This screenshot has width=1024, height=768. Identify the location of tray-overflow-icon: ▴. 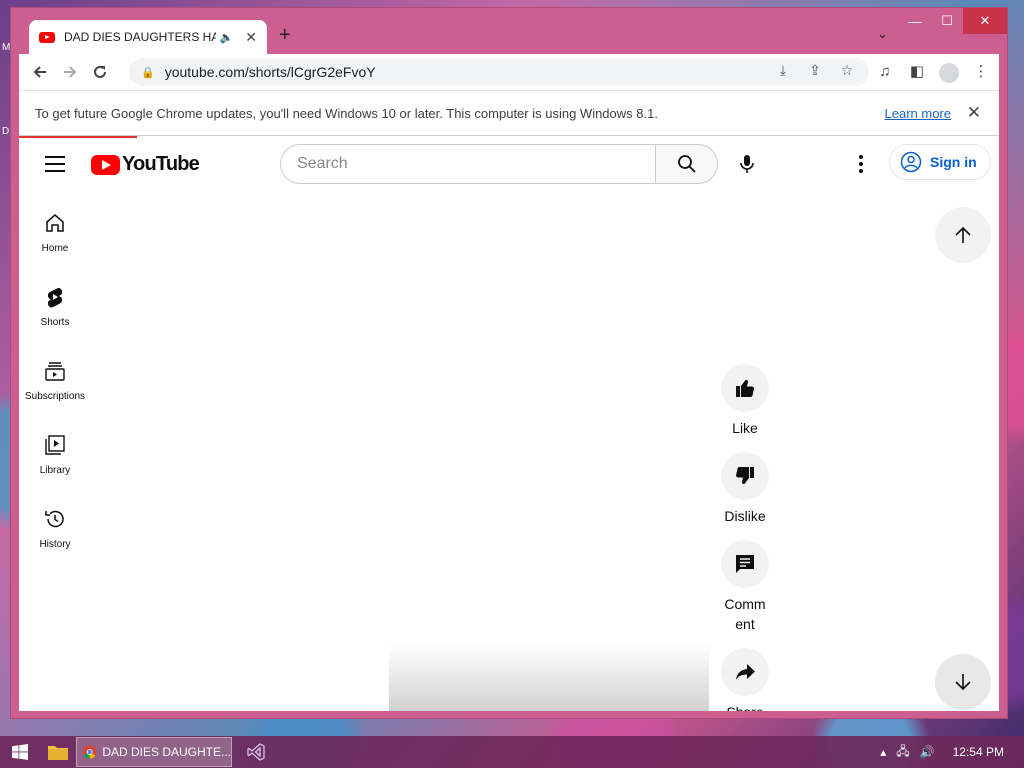
(883, 752).